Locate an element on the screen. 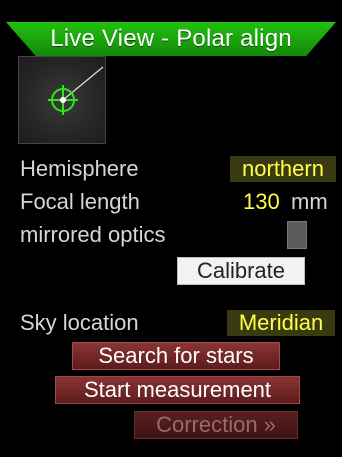  start-measurement-button: Start measurement is located at coordinates (177, 390).